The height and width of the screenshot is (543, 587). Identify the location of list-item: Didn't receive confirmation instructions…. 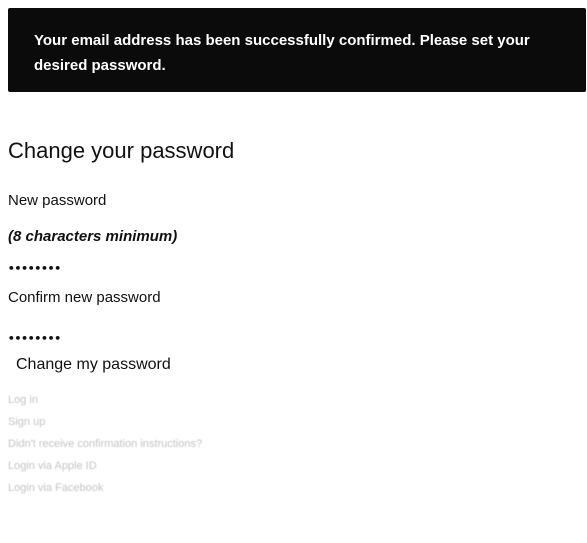
(105, 443).